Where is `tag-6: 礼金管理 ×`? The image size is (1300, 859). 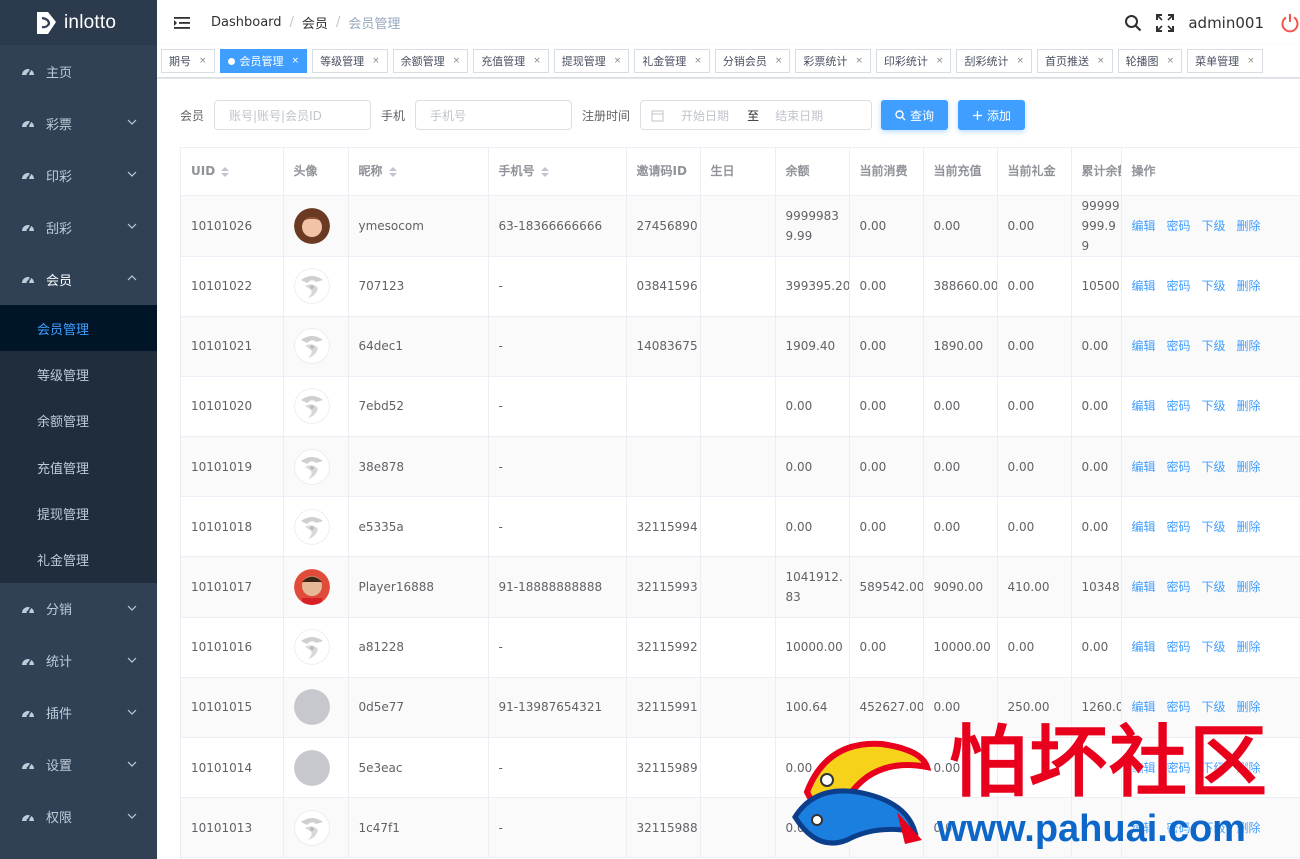
tag-6: 礼金管理 × is located at coordinates (672, 61).